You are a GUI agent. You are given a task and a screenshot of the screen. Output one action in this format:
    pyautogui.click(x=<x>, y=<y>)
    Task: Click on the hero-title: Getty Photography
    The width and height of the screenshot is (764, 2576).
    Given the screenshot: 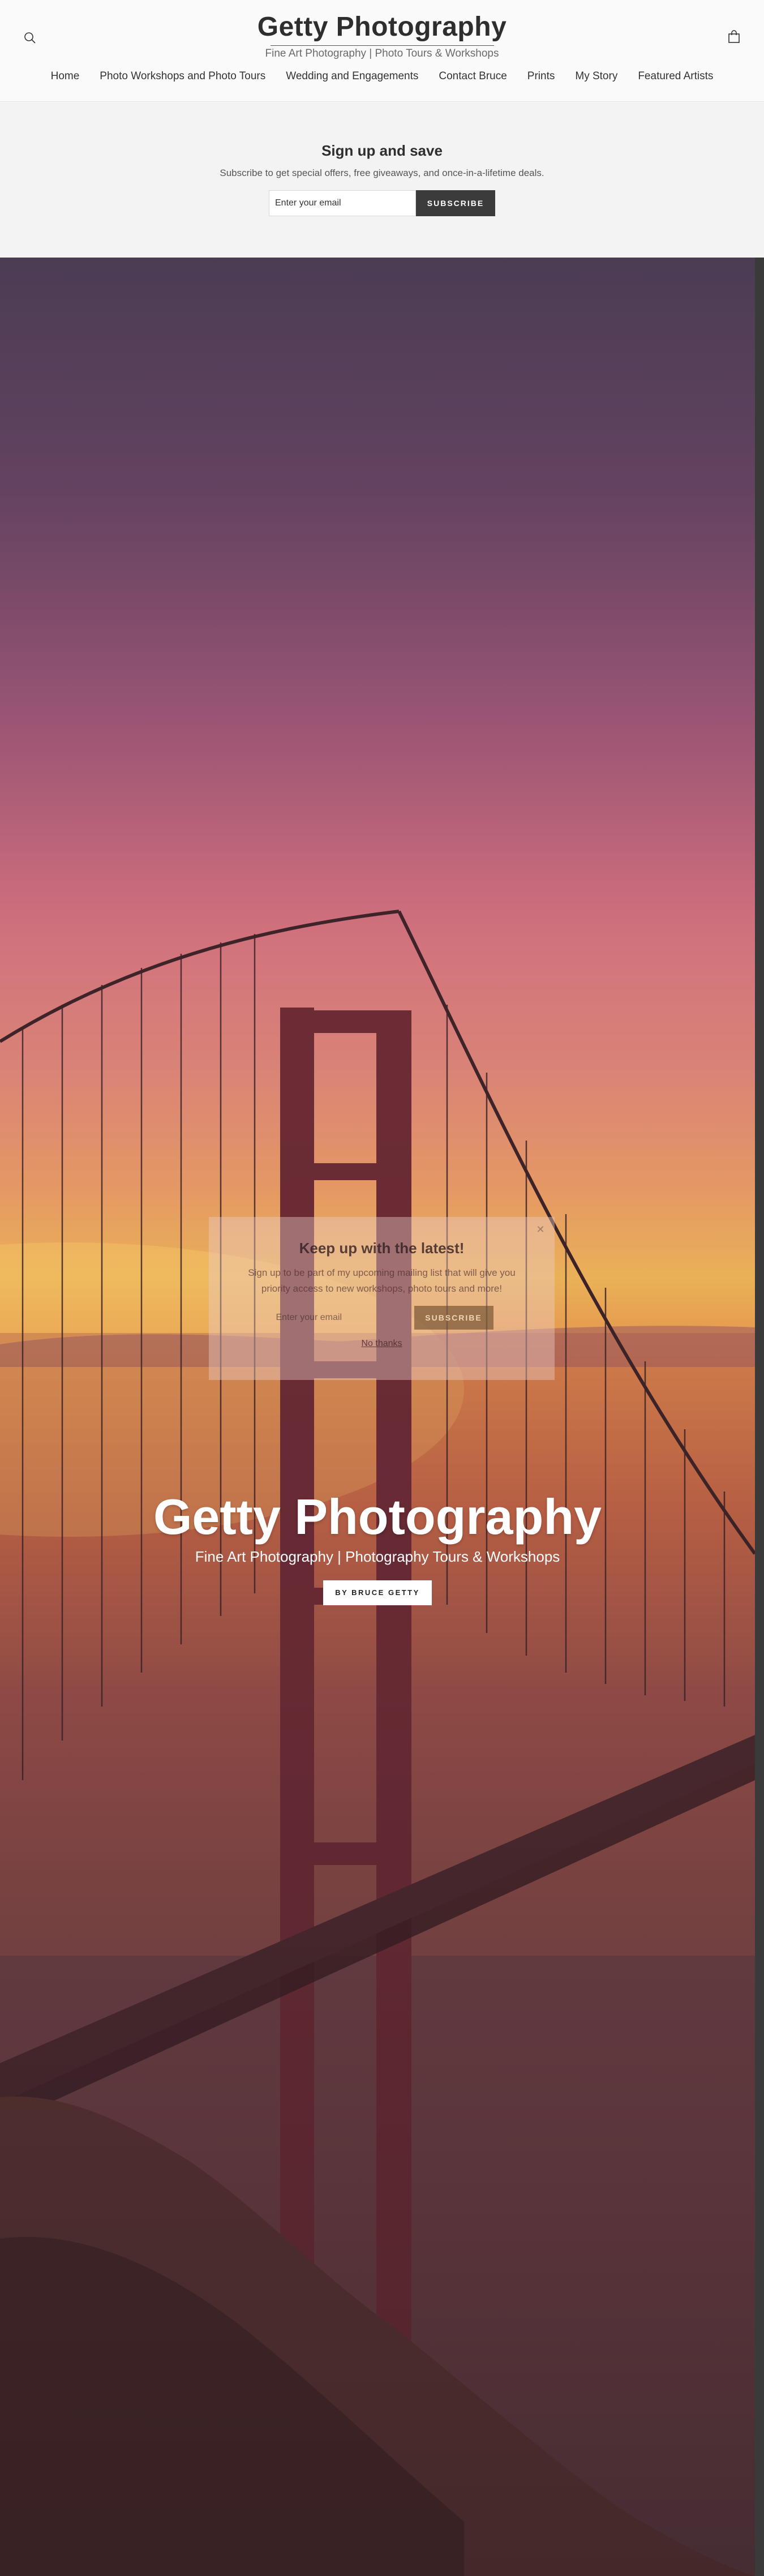 What is the action you would take?
    pyautogui.click(x=377, y=1517)
    